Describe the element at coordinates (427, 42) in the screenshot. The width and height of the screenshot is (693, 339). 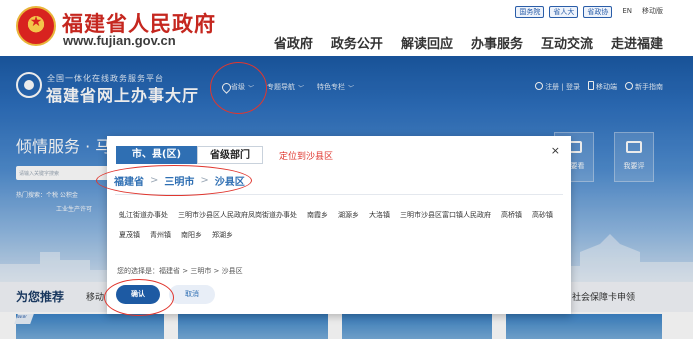
I see `nav-item-interpretation: 解读回应` at that location.